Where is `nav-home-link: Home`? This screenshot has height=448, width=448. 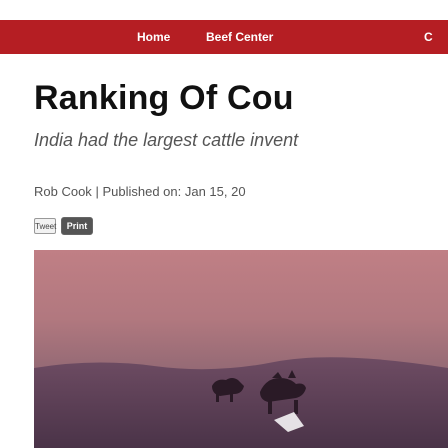 nav-home-link: Home is located at coordinates (153, 37).